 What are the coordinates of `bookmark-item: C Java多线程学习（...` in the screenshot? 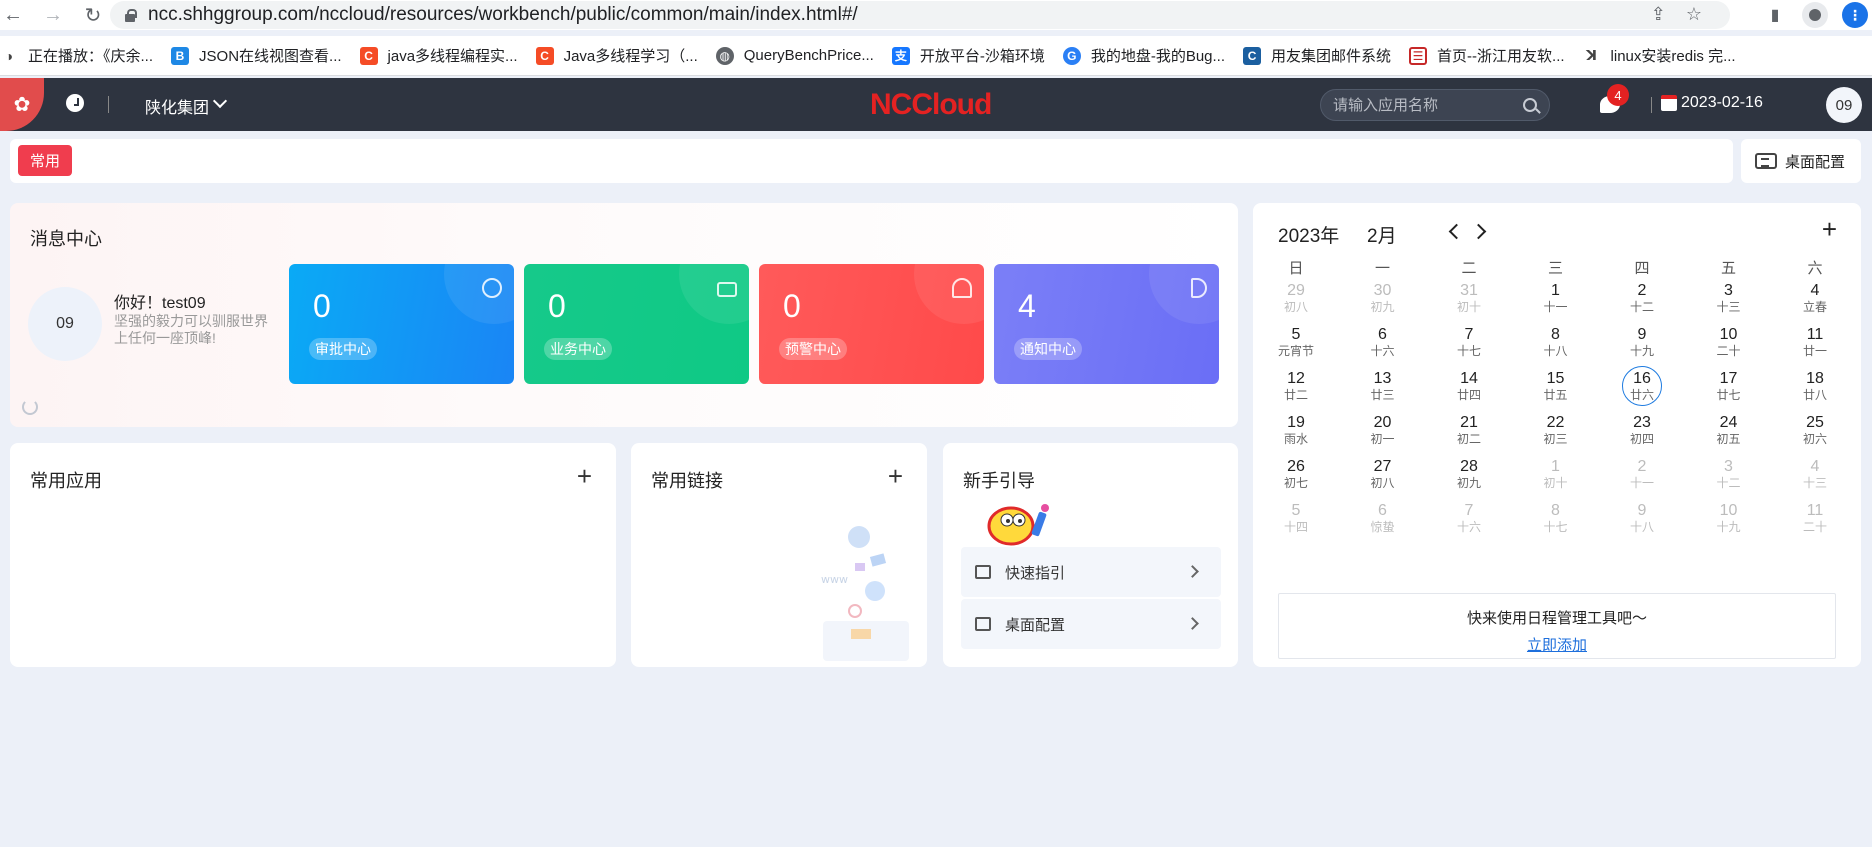 It's located at (616, 55).